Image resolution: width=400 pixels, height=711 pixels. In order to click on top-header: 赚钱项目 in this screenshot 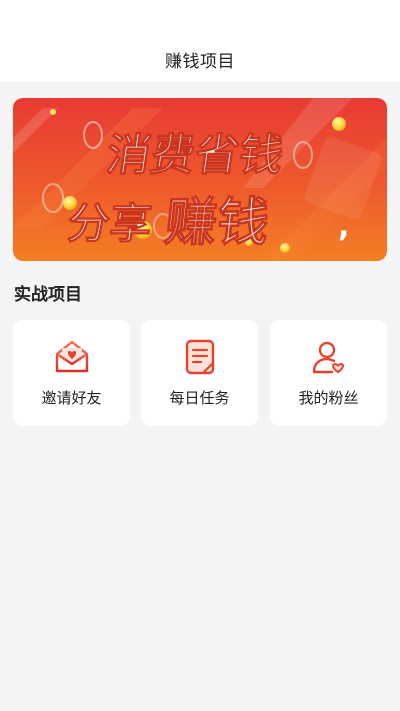, I will do `click(200, 41)`.